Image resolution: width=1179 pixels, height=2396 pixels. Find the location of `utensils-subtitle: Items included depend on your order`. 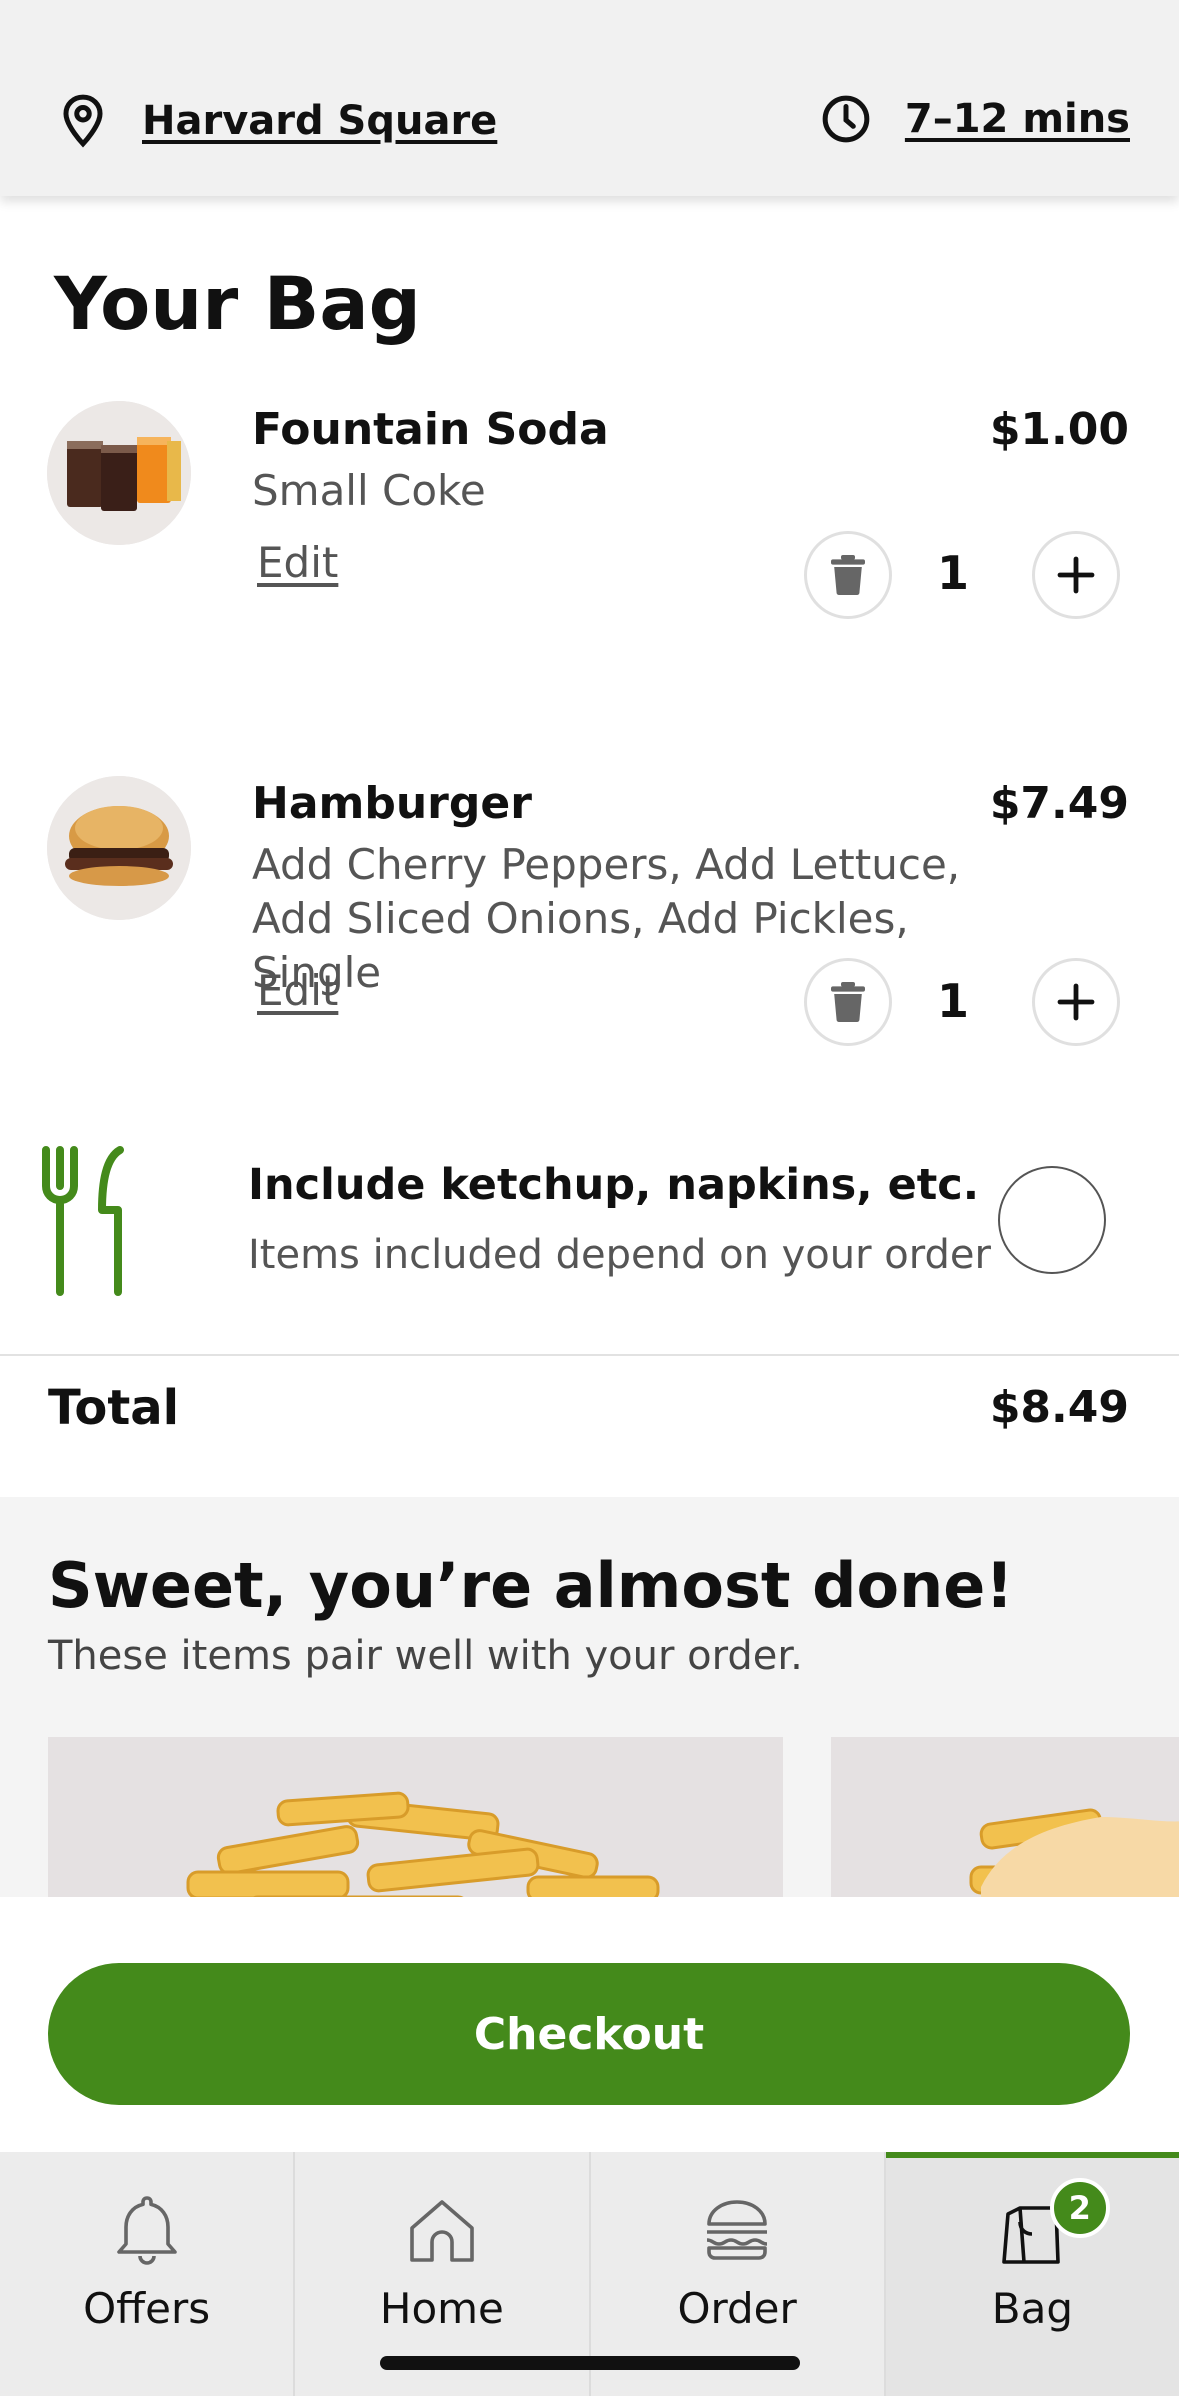

utensils-subtitle: Items included depend on your order is located at coordinates (619, 1255).